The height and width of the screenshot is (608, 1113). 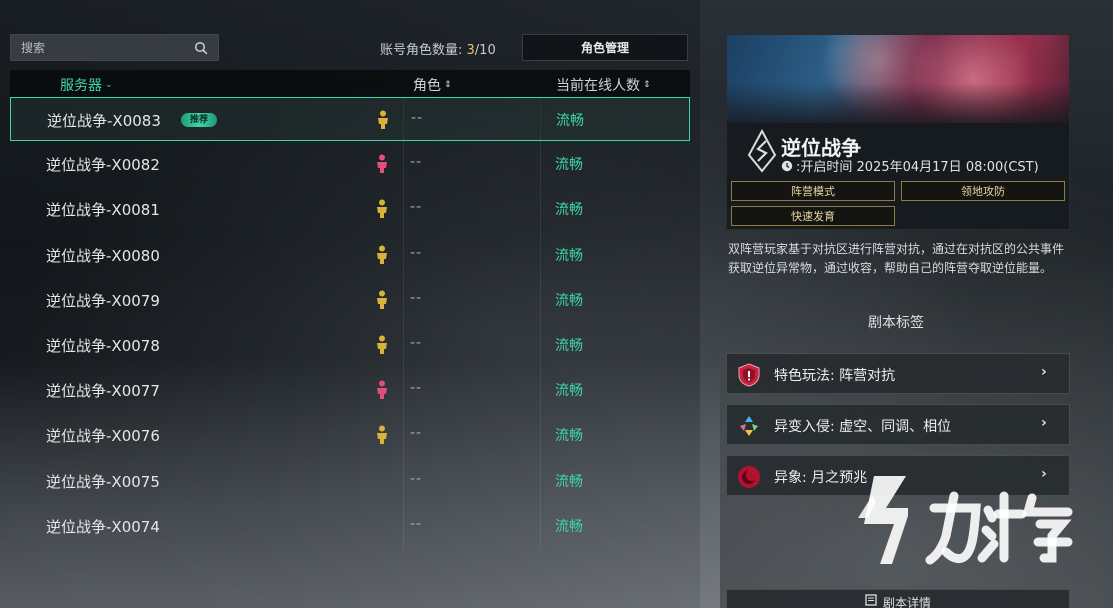 What do you see at coordinates (813, 191) in the screenshot?
I see `mode-tag: 阵营模式` at bounding box center [813, 191].